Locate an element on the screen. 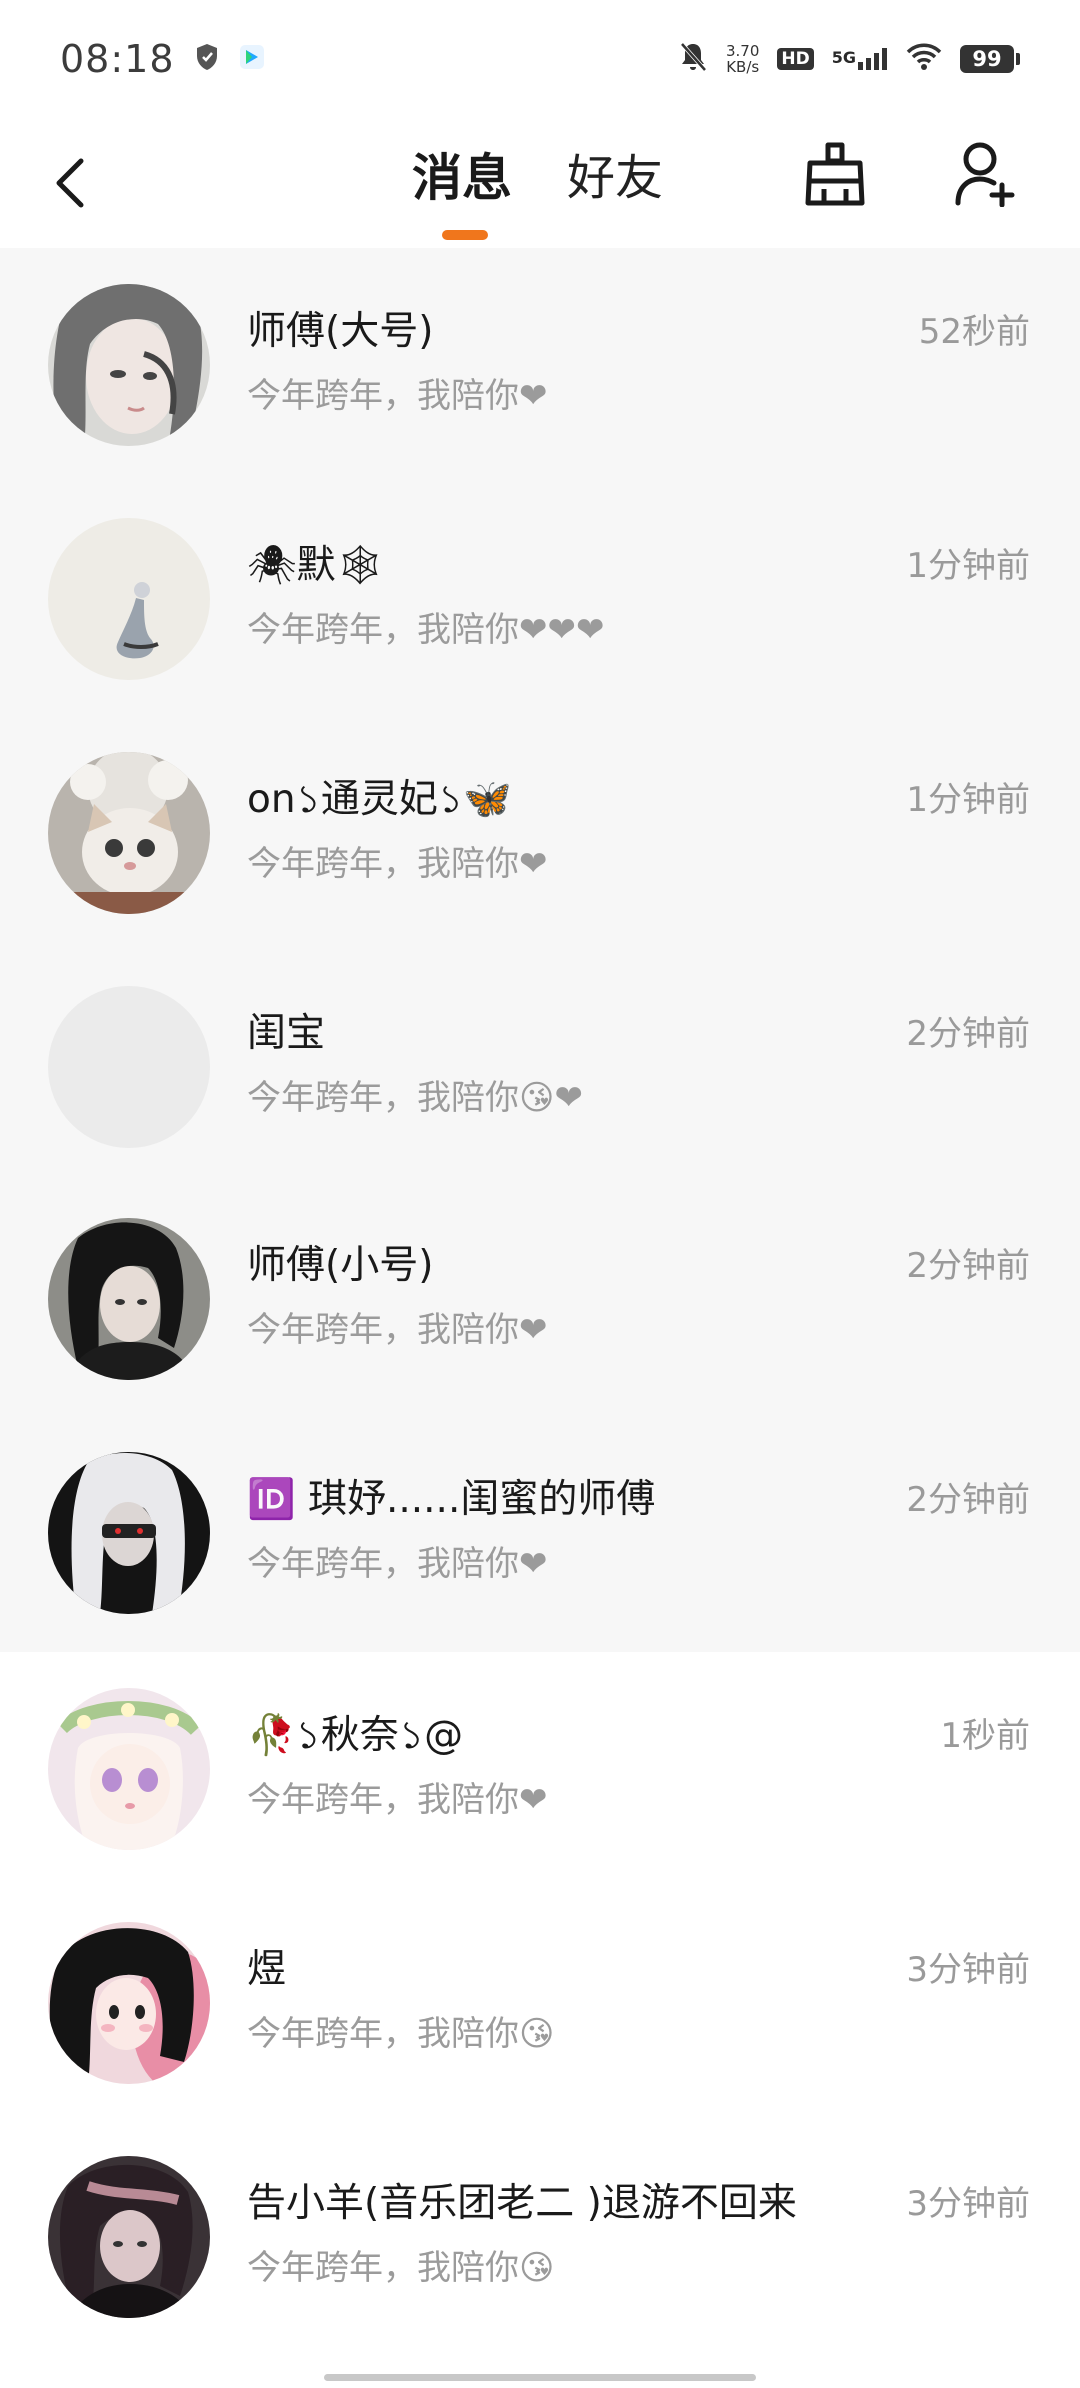  conversation-item: 师傅(大号) 今年跨年，我陪你❤ 52秒前 is located at coordinates (540, 365).